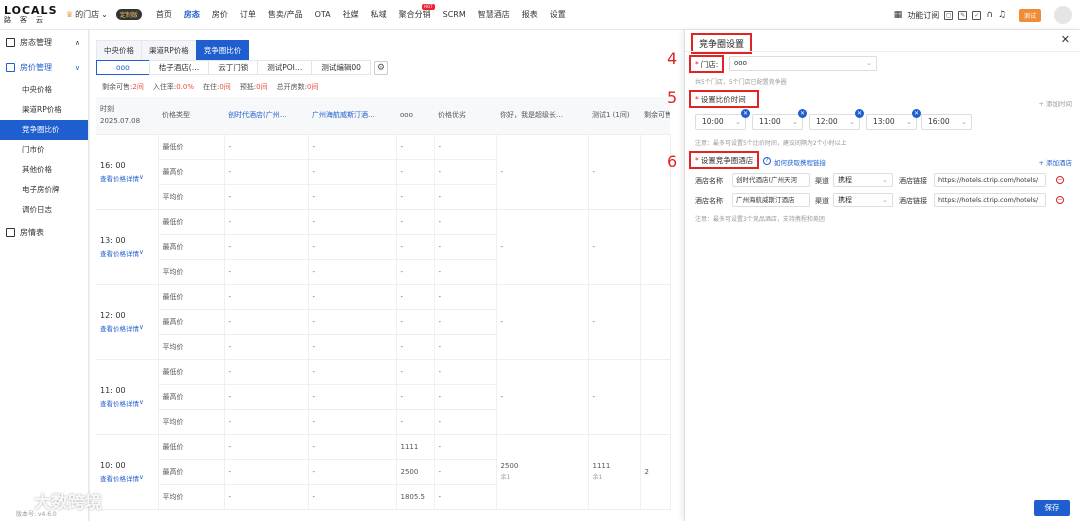 The image size is (1080, 521). Describe the element at coordinates (220, 15) in the screenshot. I see `nav-room-price: 房价` at that location.